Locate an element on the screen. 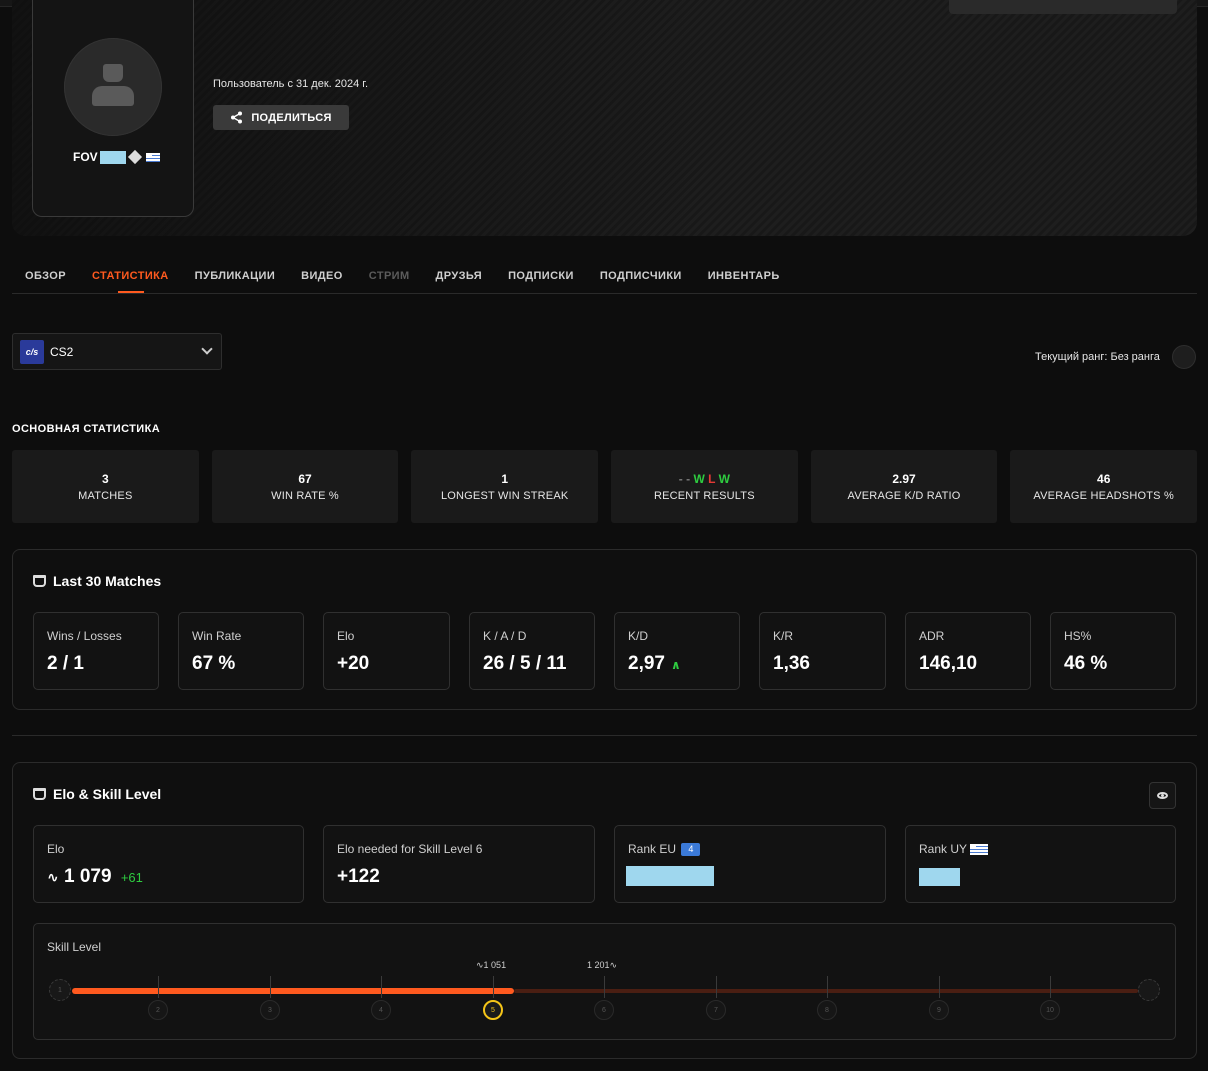 This screenshot has width=1208, height=1071. stat-win-rate: 67 WIN RATE % is located at coordinates (305, 486).